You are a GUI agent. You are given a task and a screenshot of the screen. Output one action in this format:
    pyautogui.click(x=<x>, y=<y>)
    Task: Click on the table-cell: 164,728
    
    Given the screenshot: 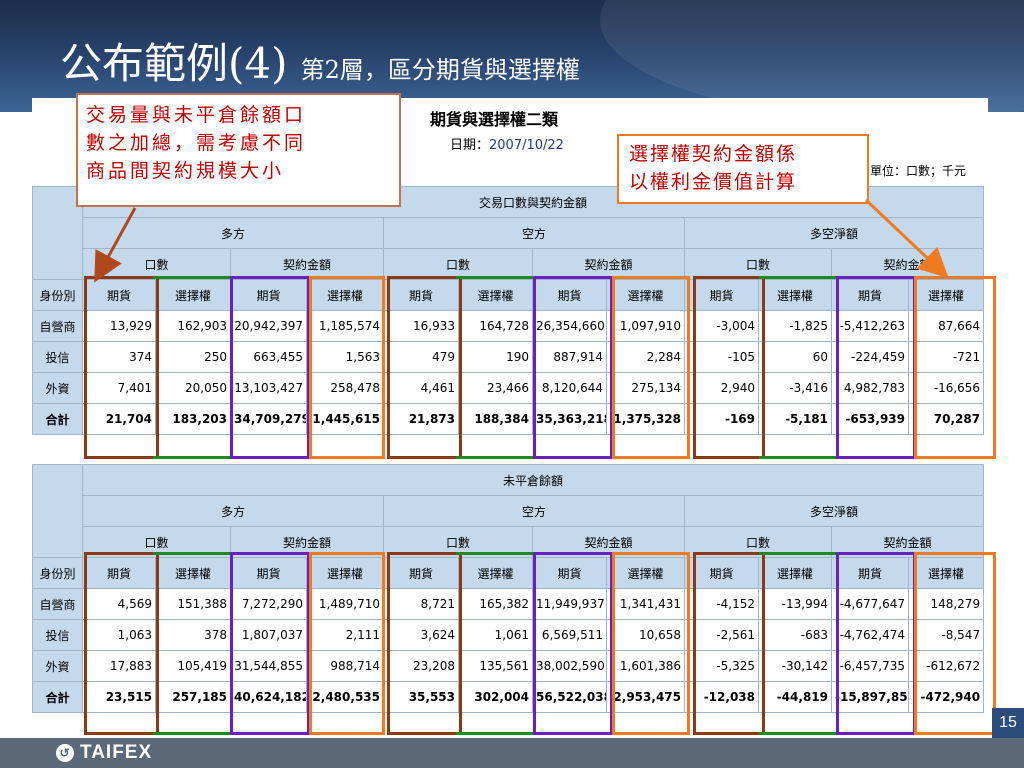 What is the action you would take?
    pyautogui.click(x=495, y=326)
    